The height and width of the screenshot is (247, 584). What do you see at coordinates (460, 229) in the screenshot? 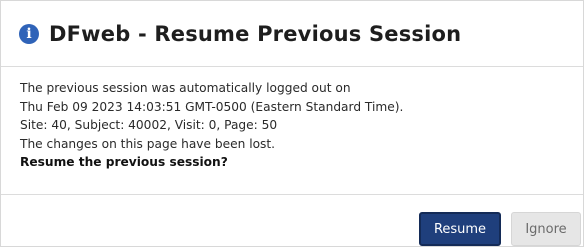
I see `resume-button: Resume` at bounding box center [460, 229].